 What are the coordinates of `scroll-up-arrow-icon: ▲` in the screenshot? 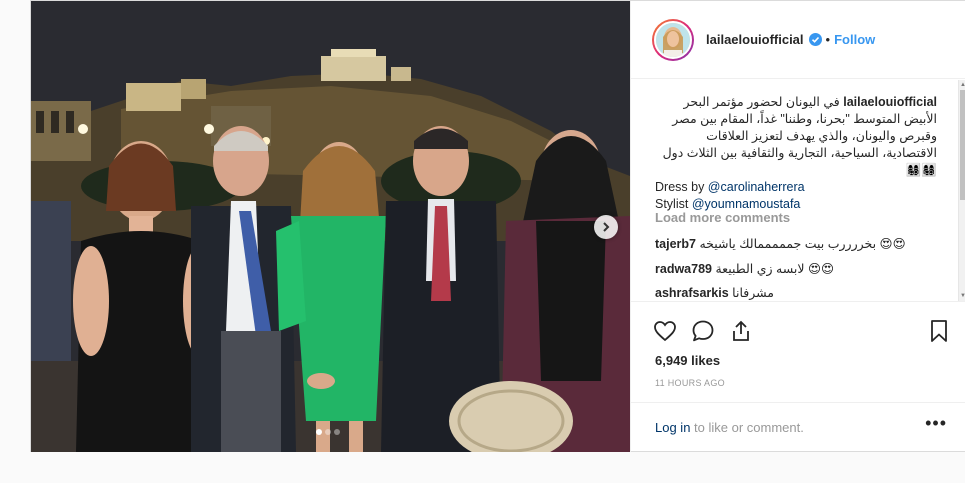 It's located at (962, 85).